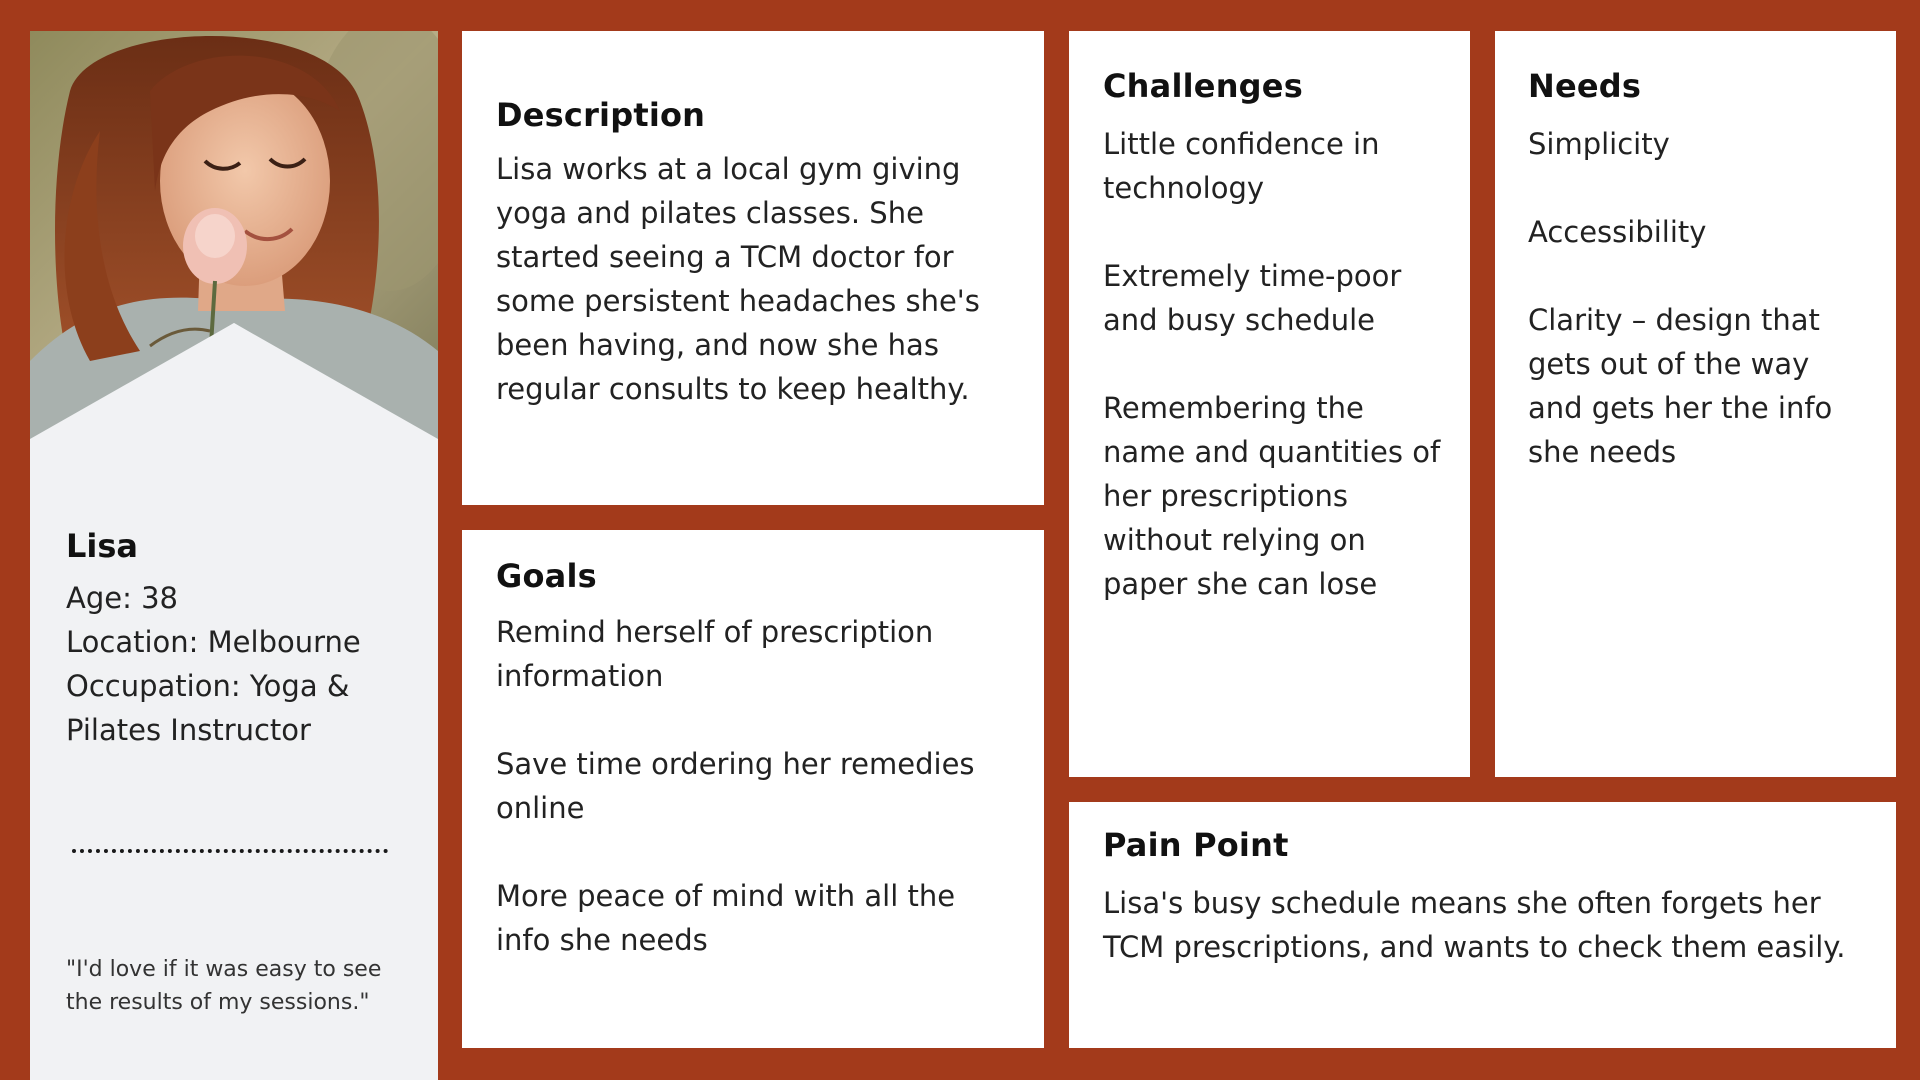 The width and height of the screenshot is (1920, 1080). Describe the element at coordinates (1241, 166) in the screenshot. I see `challenges-item: Little confidence in technology` at that location.